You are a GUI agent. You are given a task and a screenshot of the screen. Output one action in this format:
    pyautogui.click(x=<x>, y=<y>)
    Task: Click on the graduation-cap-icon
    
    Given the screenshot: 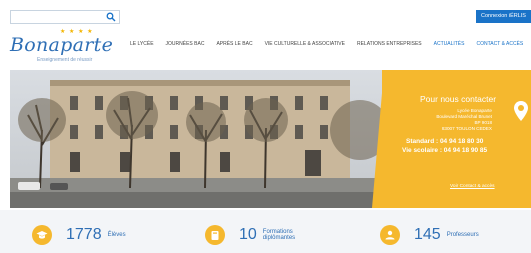 What is the action you would take?
    pyautogui.click(x=42, y=235)
    